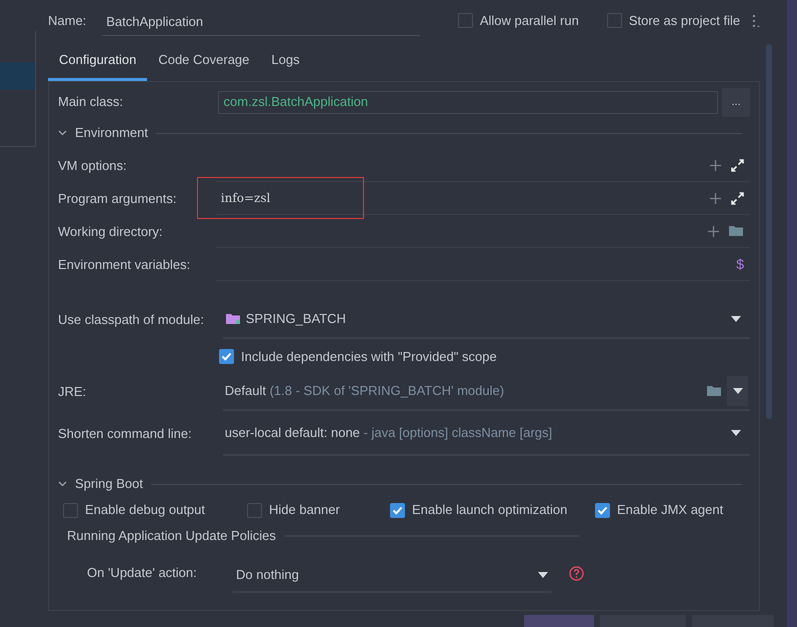 This screenshot has height=627, width=797. Describe the element at coordinates (285, 61) in the screenshot. I see `tab: Logs` at that location.